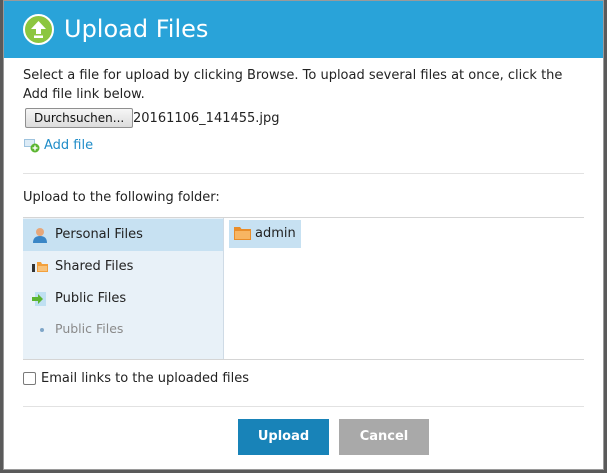  I want to click on nav-personal-files-label: Personal Files, so click(99, 234).